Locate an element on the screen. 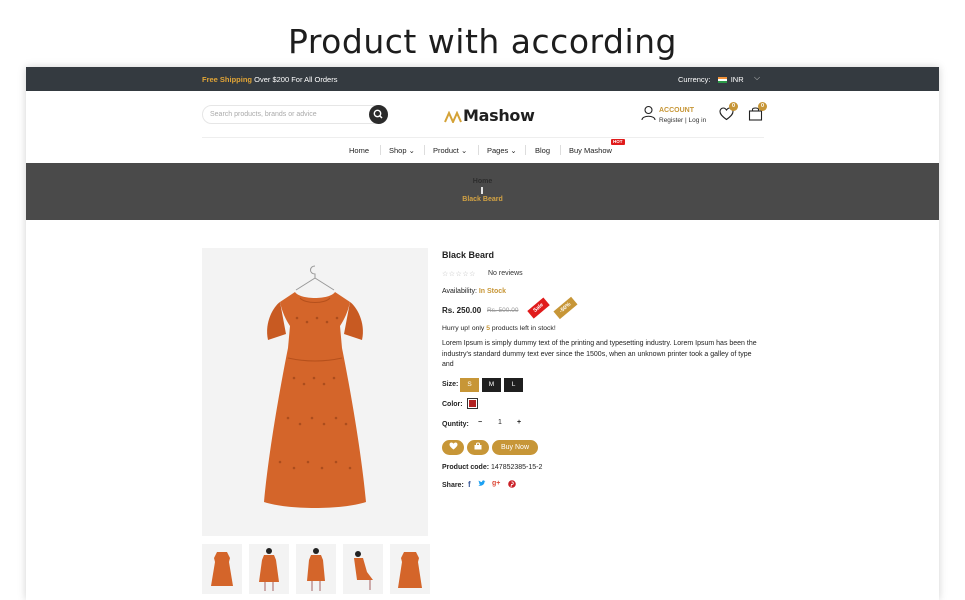 The width and height of the screenshot is (965, 600). promo-text: Free Shipping Over $200 For All Orders is located at coordinates (269, 79).